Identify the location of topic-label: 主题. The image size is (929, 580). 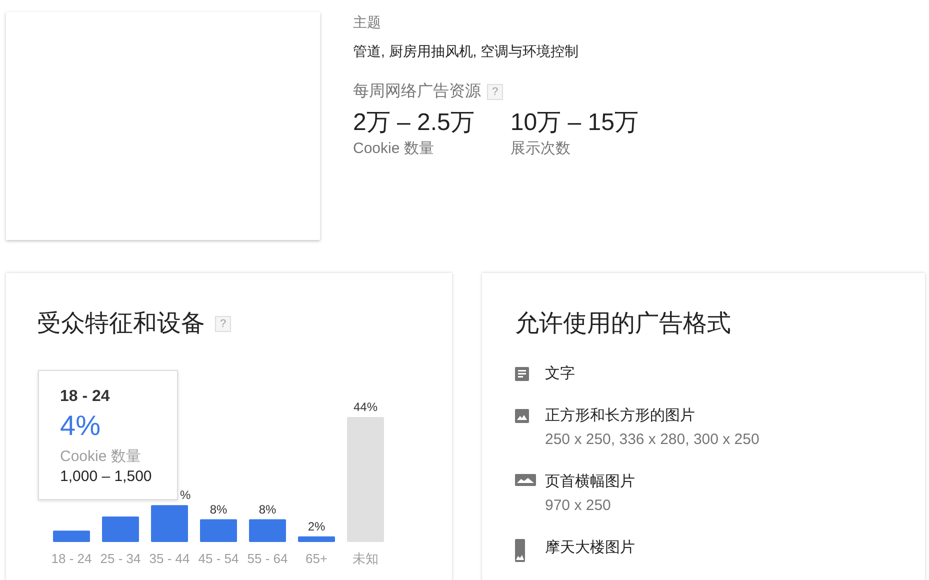
(367, 22).